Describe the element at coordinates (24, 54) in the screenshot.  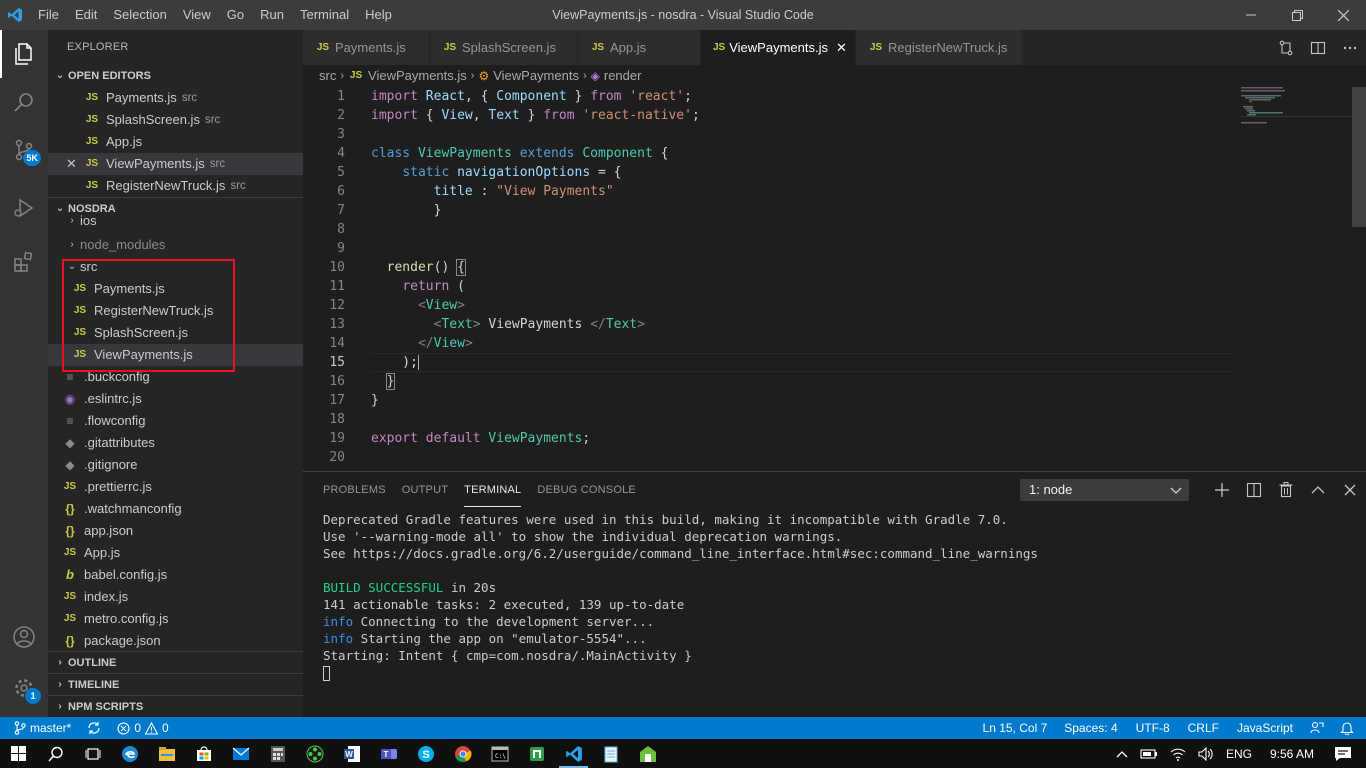
I see `explorer-icon` at that location.